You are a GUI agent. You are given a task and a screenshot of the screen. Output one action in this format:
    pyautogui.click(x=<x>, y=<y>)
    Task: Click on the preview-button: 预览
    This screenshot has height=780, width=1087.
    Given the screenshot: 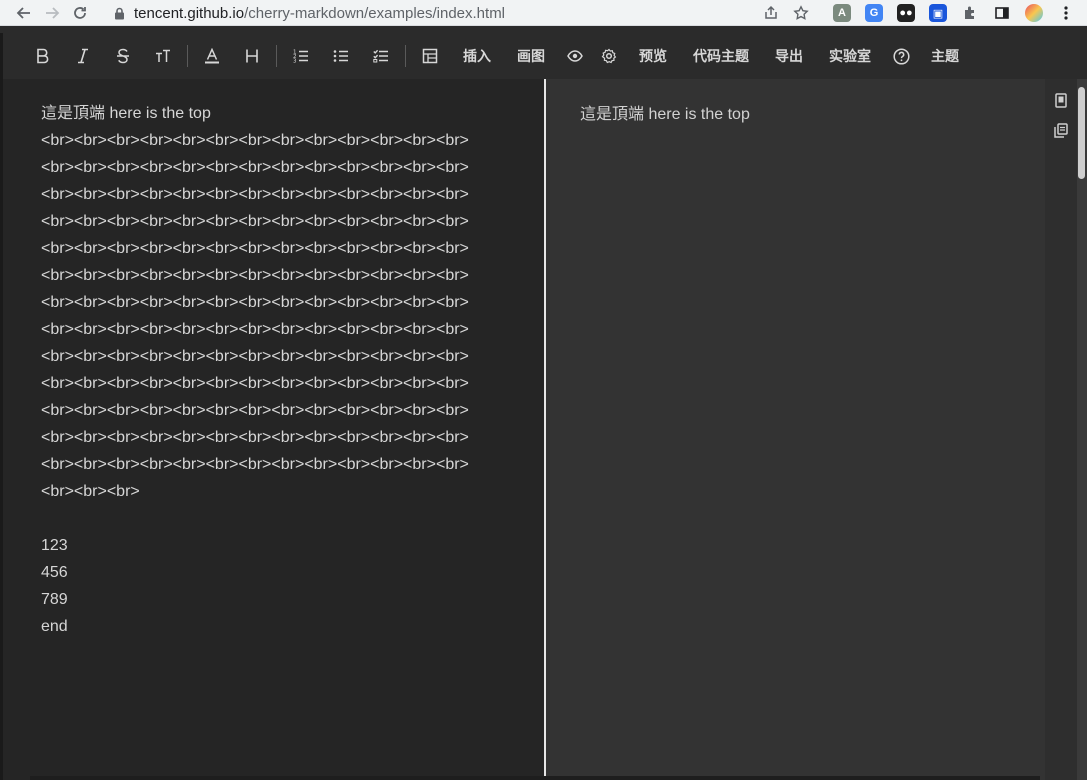 What is the action you would take?
    pyautogui.click(x=653, y=56)
    